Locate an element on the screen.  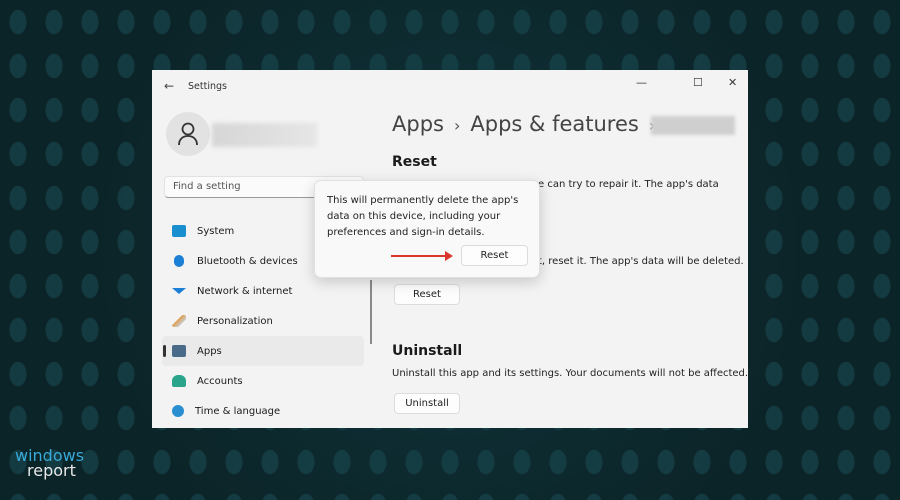
apps-icon is located at coordinates (179, 351).